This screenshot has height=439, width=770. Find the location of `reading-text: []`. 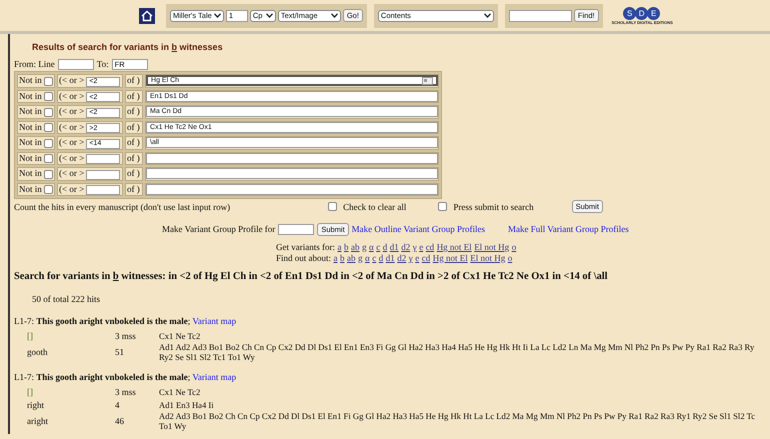

reading-text: [] is located at coordinates (30, 335).